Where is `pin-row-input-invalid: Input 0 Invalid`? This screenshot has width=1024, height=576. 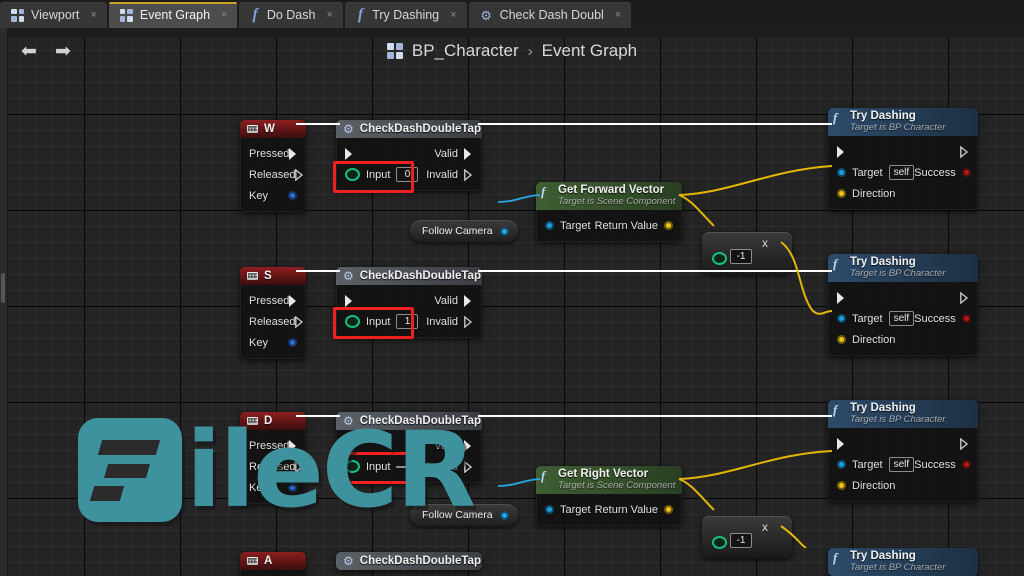
pin-row-input-invalid: Input 0 Invalid is located at coordinates (409, 174).